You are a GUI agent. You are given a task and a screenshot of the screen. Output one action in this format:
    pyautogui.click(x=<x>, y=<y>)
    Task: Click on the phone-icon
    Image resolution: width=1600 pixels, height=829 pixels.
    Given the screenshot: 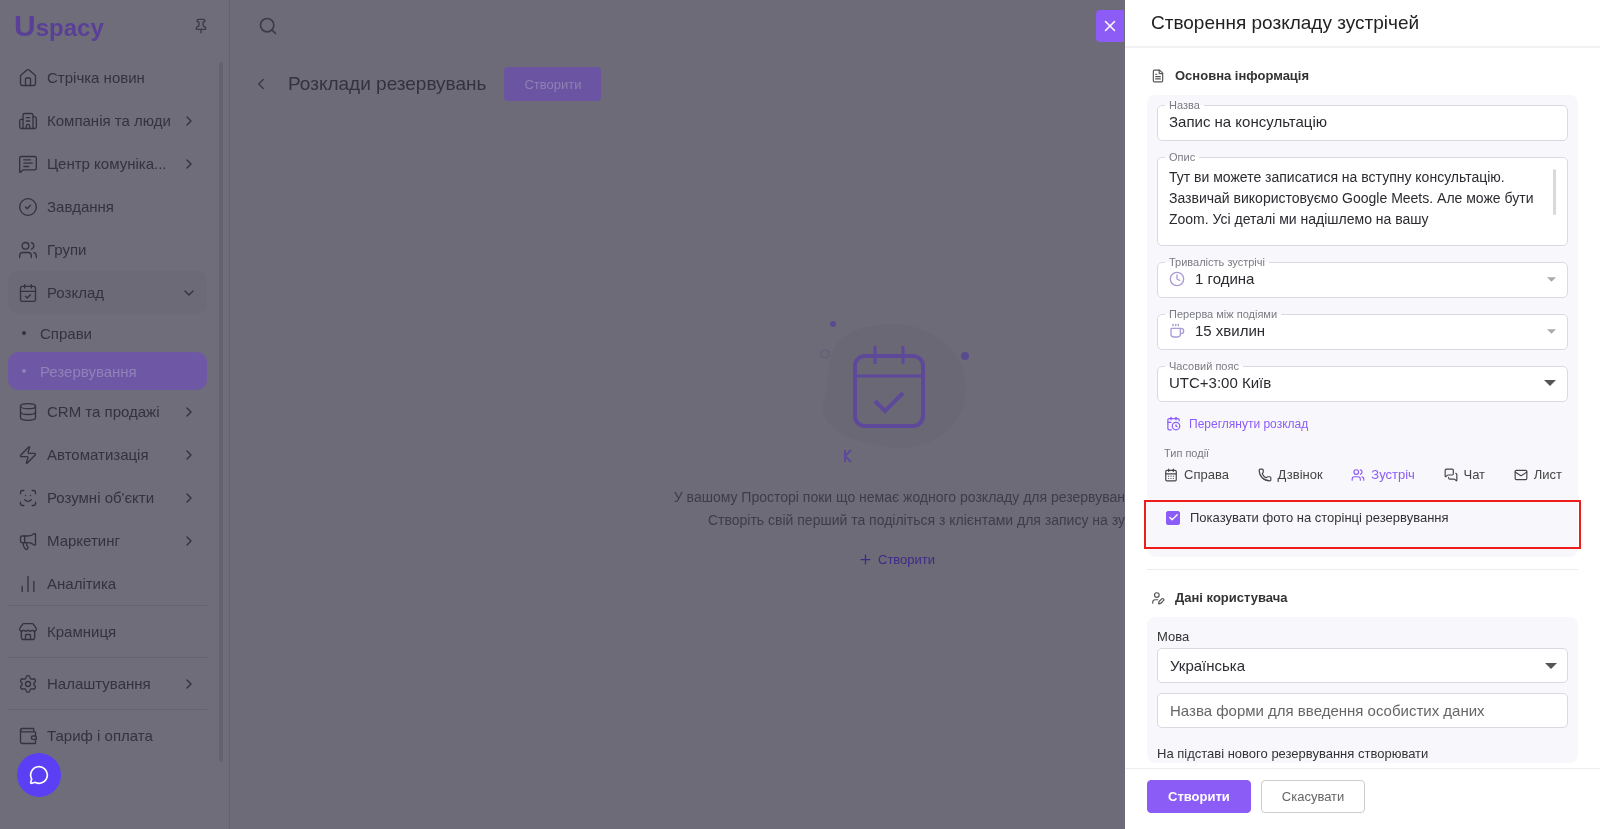 What is the action you would take?
    pyautogui.click(x=1264, y=474)
    